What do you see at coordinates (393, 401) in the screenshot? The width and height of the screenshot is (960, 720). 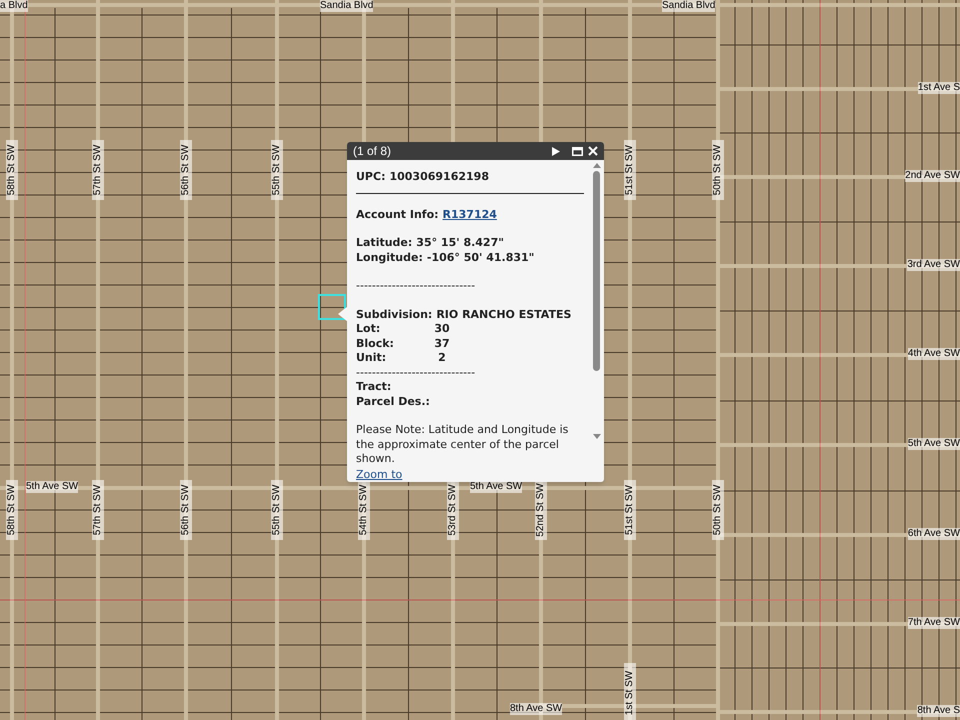 I see `field-label: Parcel Des.:` at bounding box center [393, 401].